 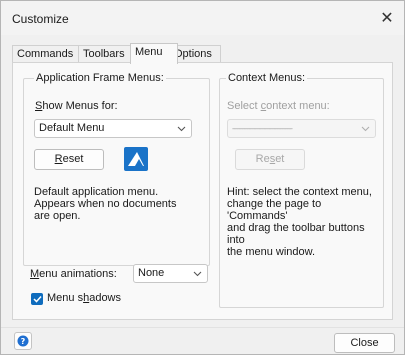 I want to click on close-button: Close, so click(x=364, y=343).